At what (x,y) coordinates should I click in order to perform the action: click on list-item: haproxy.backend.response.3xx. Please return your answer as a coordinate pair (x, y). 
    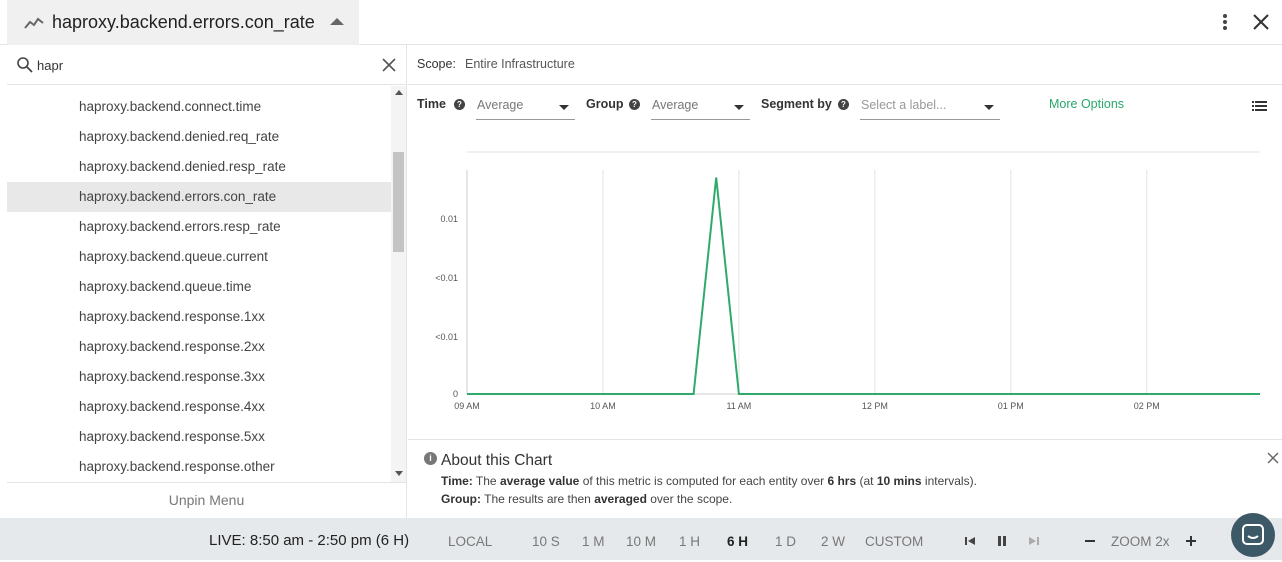
    Looking at the image, I should click on (199, 377).